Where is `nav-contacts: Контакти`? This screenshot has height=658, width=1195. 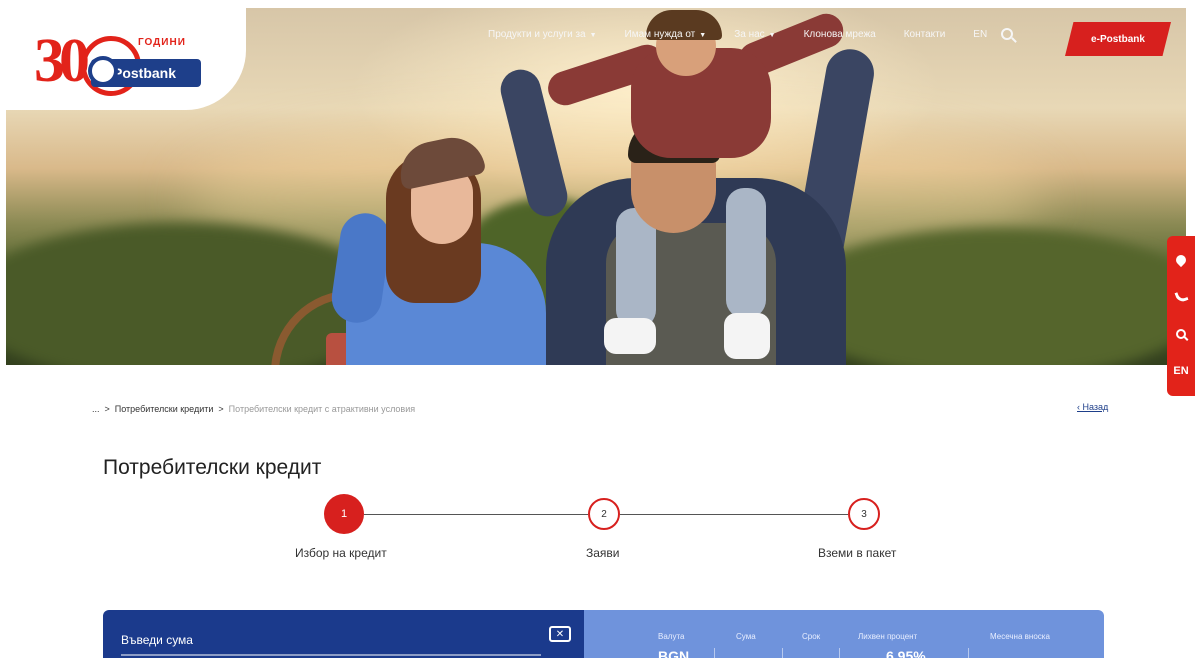
nav-contacts: Контакти is located at coordinates (925, 34).